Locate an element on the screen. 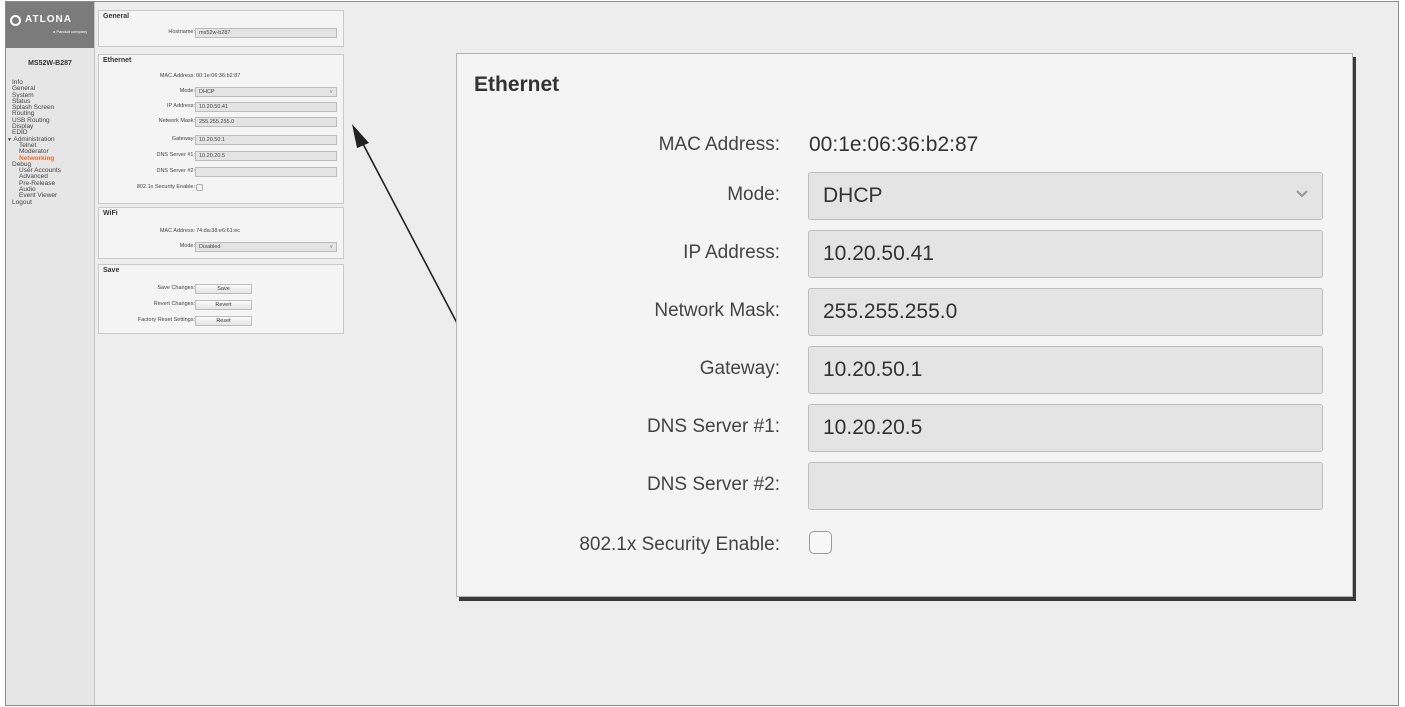 The height and width of the screenshot is (707, 1405). callout-arrow-line is located at coordinates (409, 232).